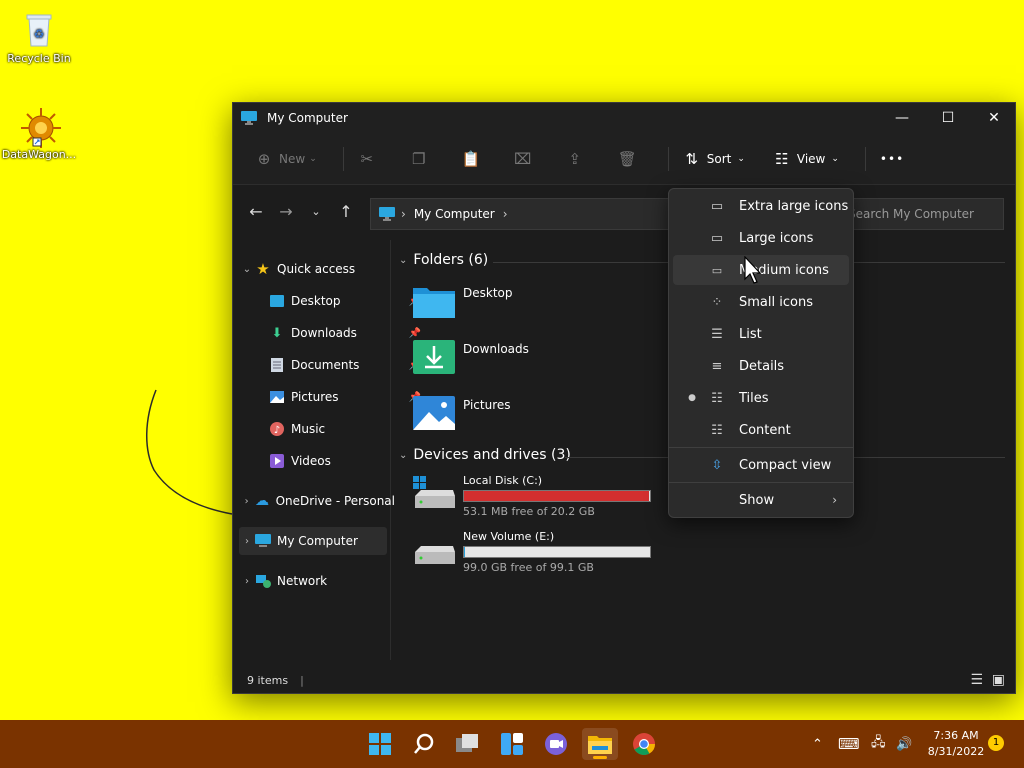 The image size is (1024, 768). I want to click on drive-tile-c: Local Disk (C:) 53.1 MB free of 20.2 GB, so click(532, 496).